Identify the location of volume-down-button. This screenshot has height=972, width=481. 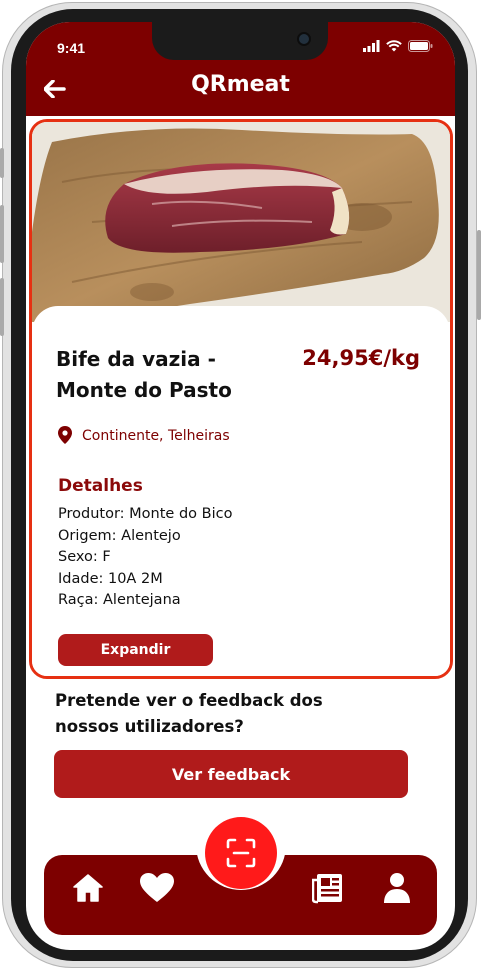
(2, 307).